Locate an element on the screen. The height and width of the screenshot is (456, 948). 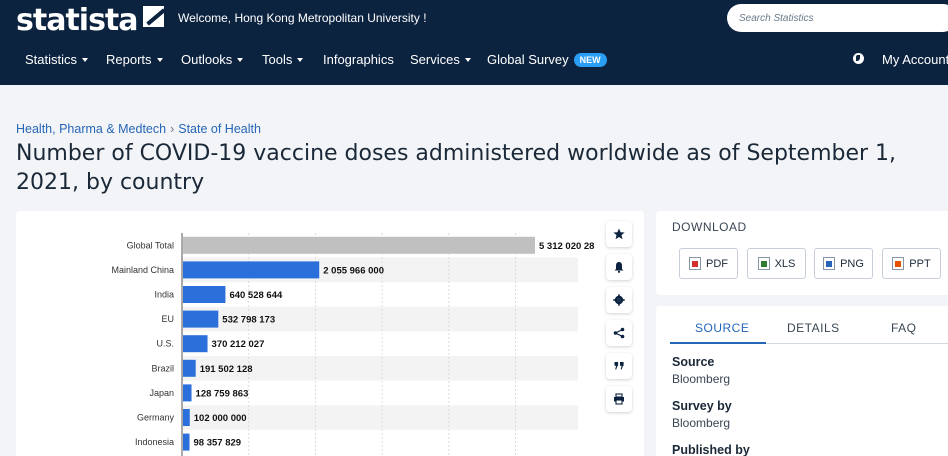
notify-button is located at coordinates (619, 267).